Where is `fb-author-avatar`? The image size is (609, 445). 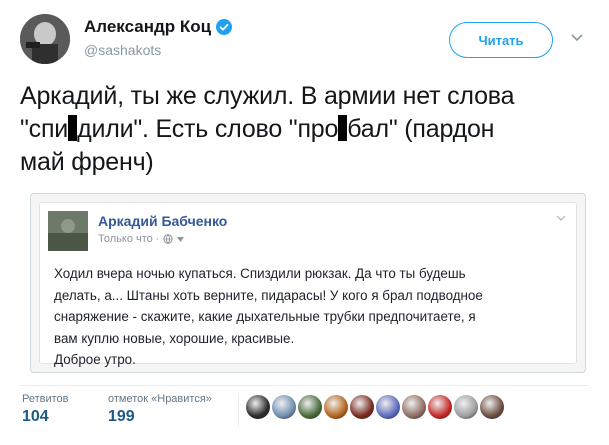 fb-author-avatar is located at coordinates (68, 231).